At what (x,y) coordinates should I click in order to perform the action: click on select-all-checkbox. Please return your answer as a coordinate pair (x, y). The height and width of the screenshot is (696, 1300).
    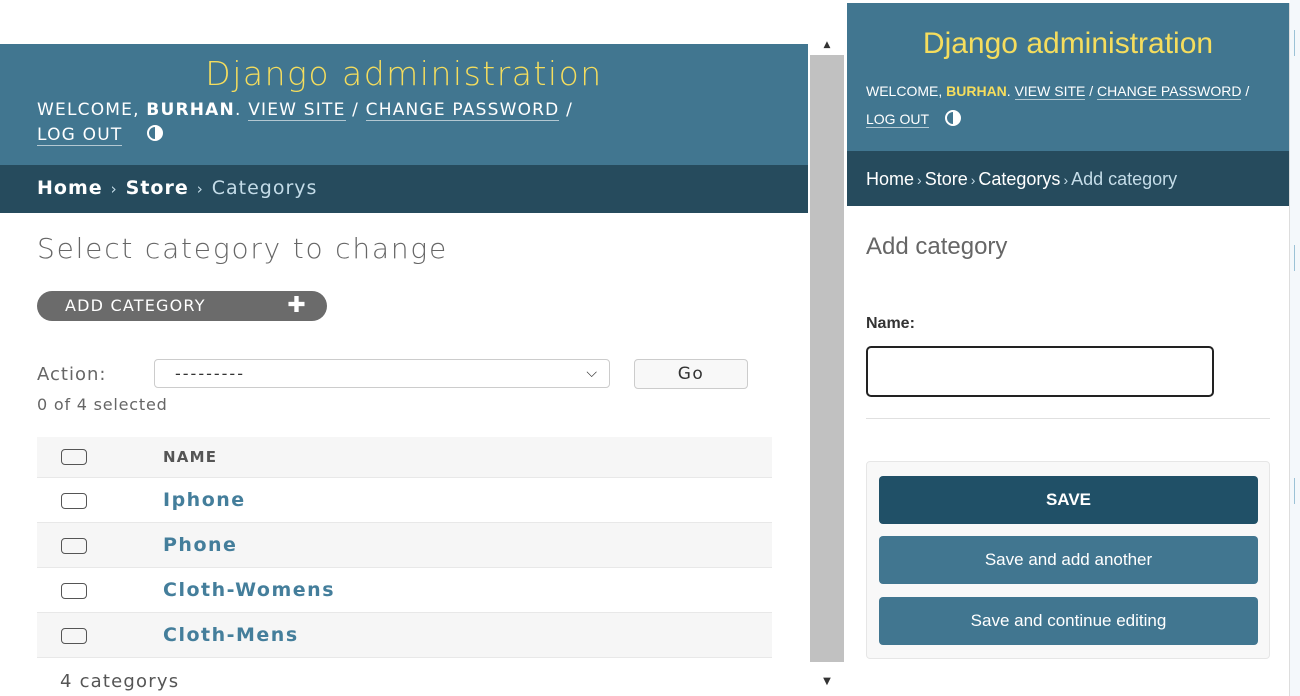
    Looking at the image, I should click on (74, 457).